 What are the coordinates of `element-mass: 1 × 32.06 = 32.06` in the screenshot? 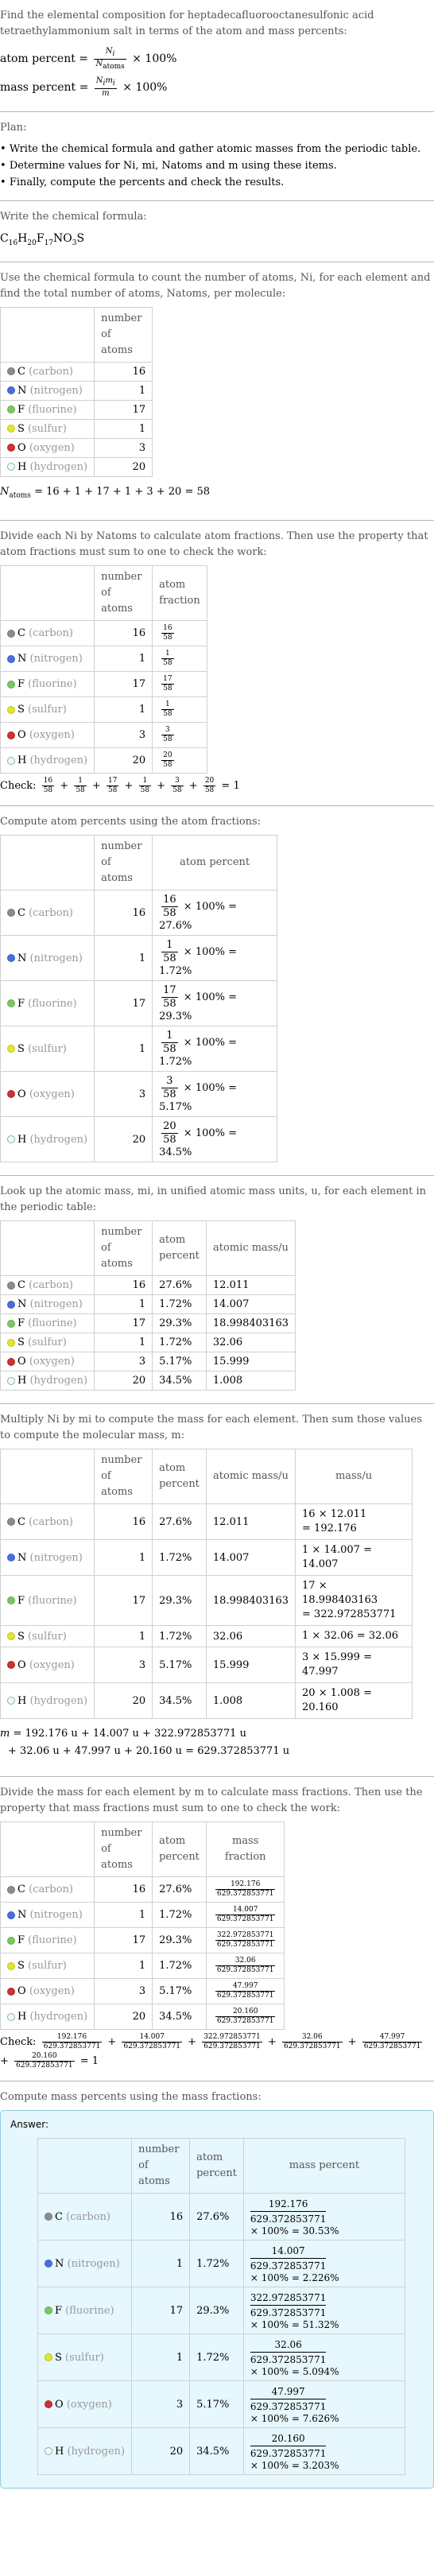 It's located at (354, 1637).